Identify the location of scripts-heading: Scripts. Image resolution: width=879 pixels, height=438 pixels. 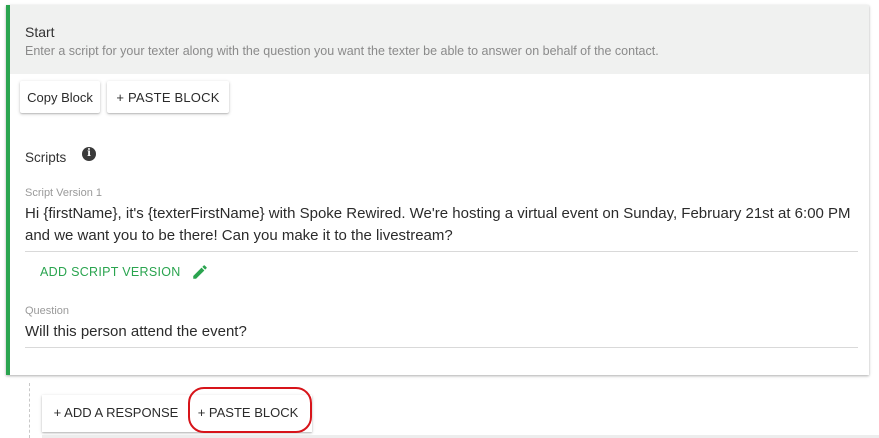
(46, 157).